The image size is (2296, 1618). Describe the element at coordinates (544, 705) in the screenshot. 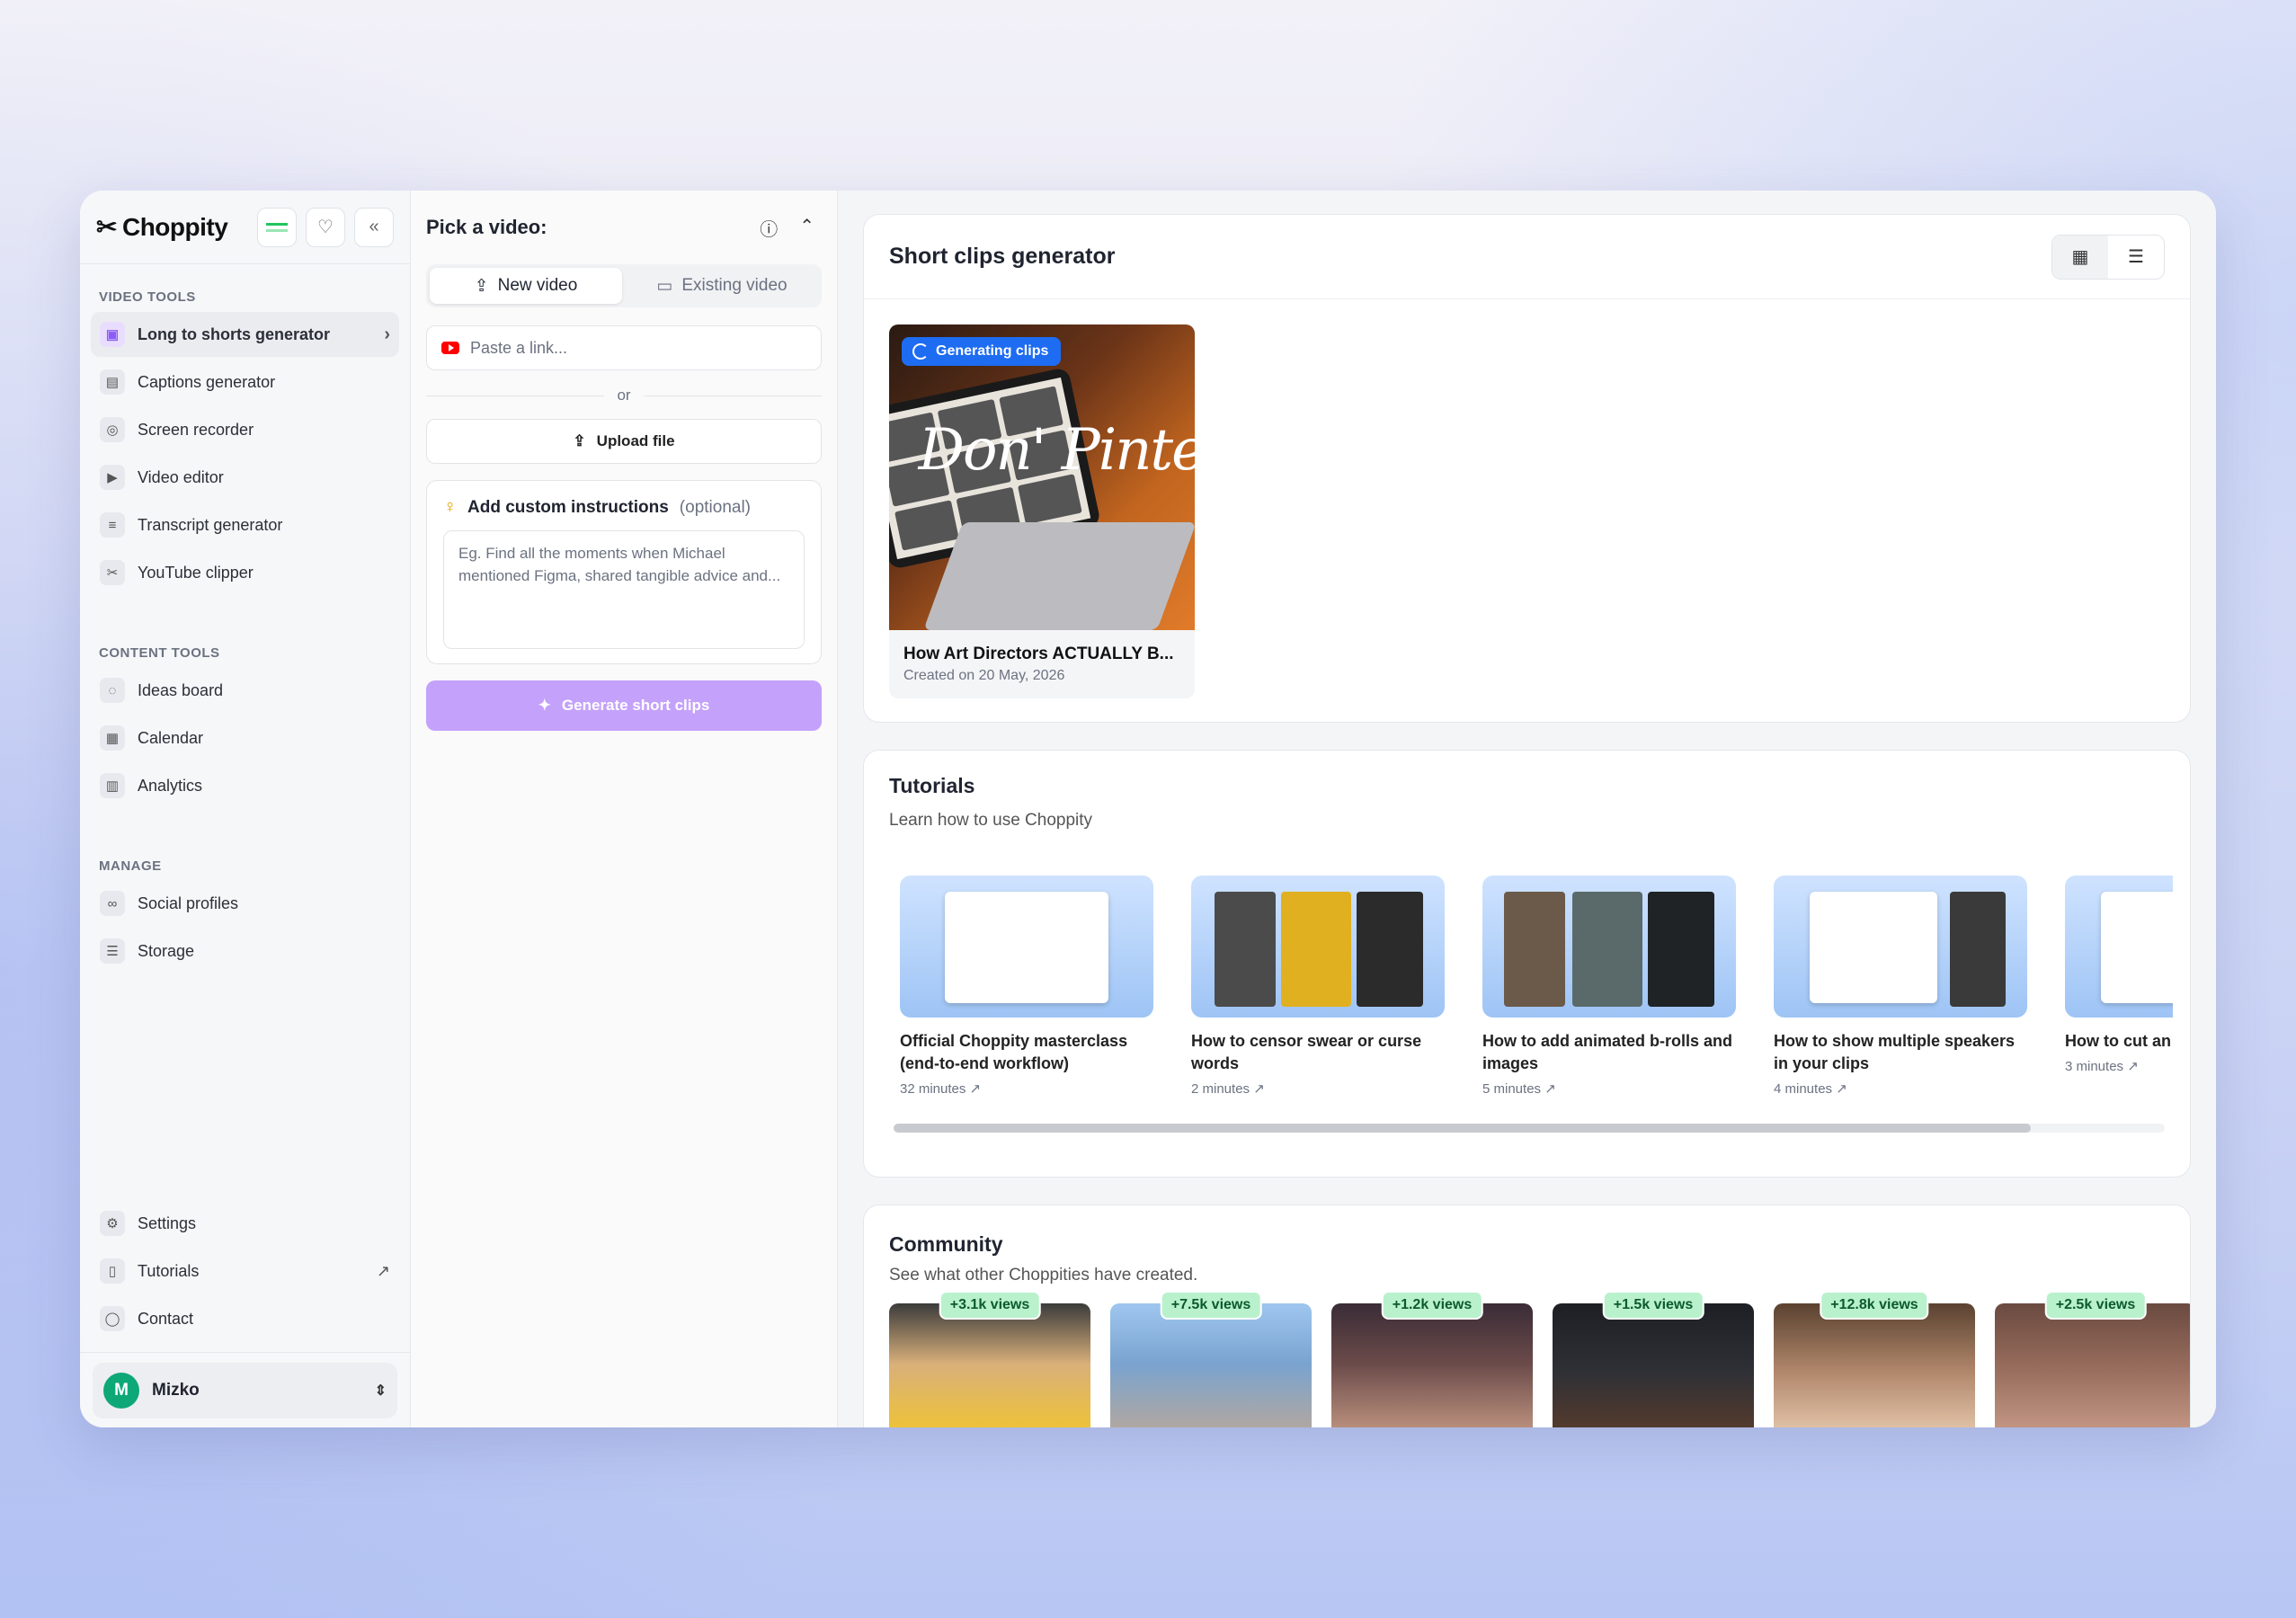

I see `sparkles-icon: ✦` at that location.